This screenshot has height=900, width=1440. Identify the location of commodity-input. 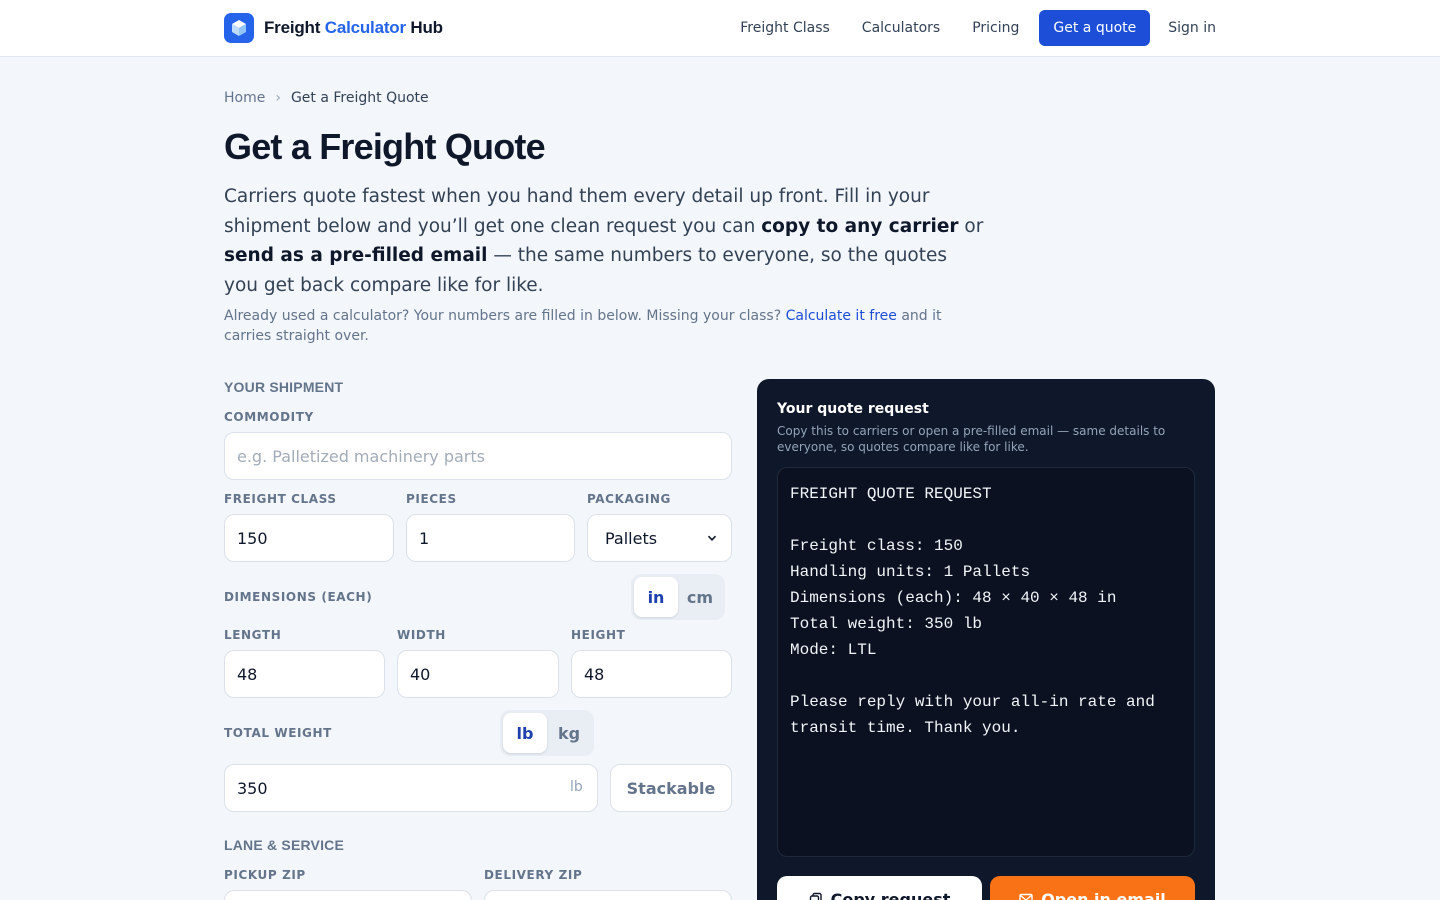
(478, 456).